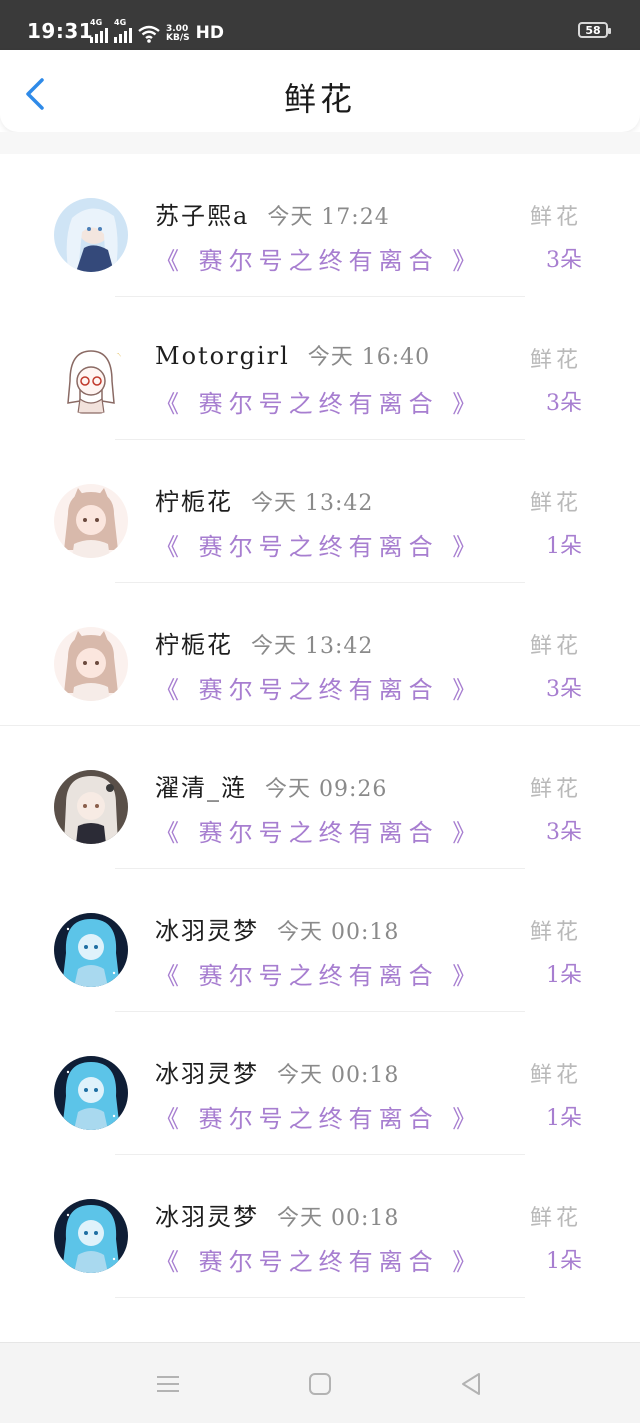 The height and width of the screenshot is (1423, 640). I want to click on list-item: ✦ Motorgirl 今天 16:40 《 赛尔号之终有离合 》 鲜花 3朵, so click(320, 368).